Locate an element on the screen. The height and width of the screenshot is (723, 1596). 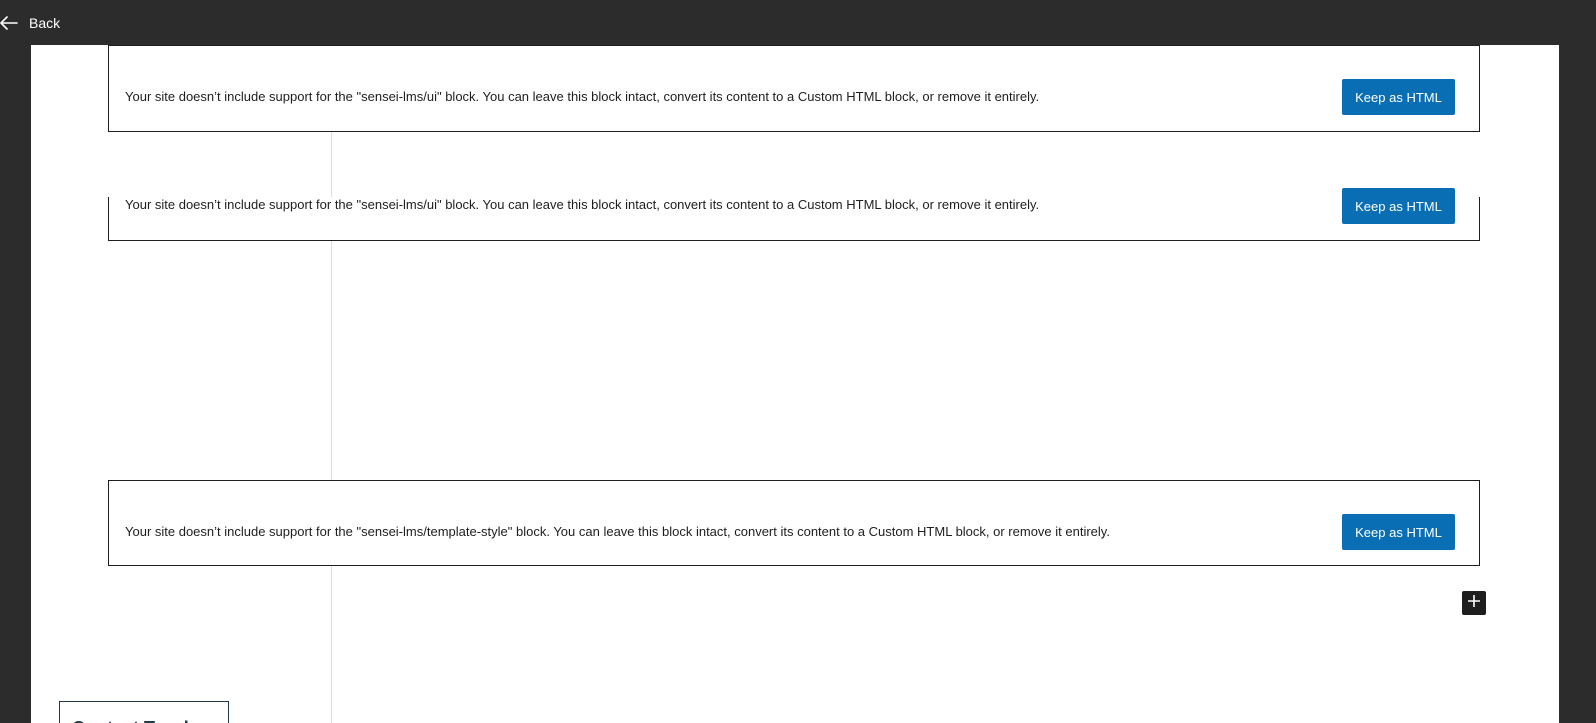
add-block-button is located at coordinates (1474, 603).